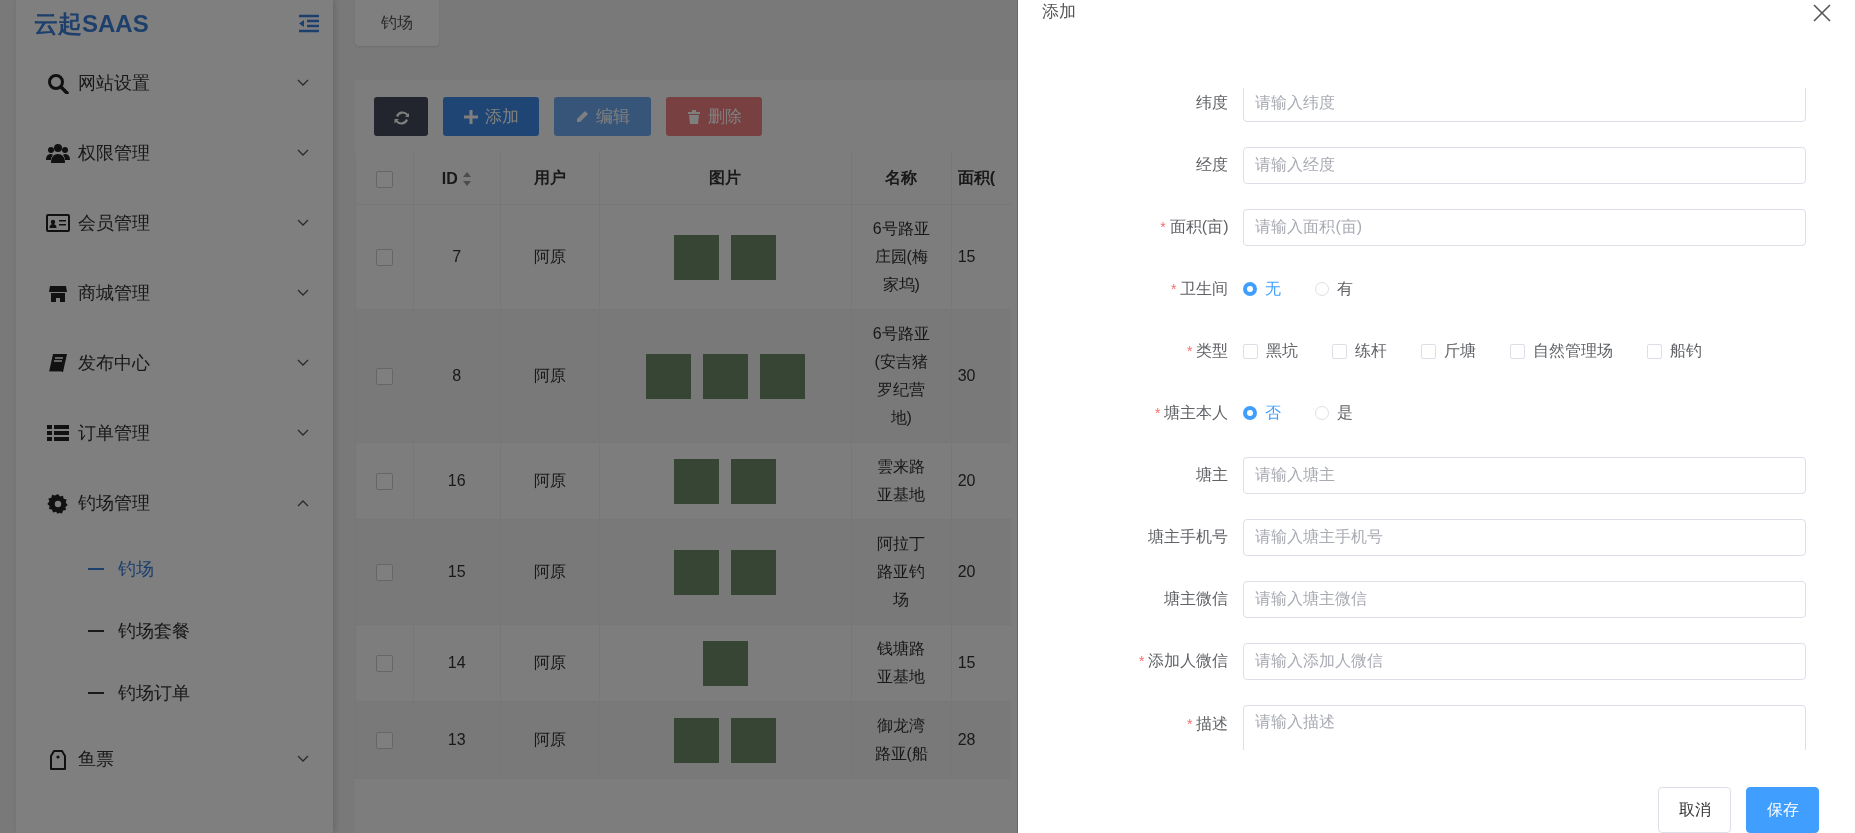 The height and width of the screenshot is (833, 1855). Describe the element at coordinates (1188, 660) in the screenshot. I see `field-label: 添加人微信` at that location.